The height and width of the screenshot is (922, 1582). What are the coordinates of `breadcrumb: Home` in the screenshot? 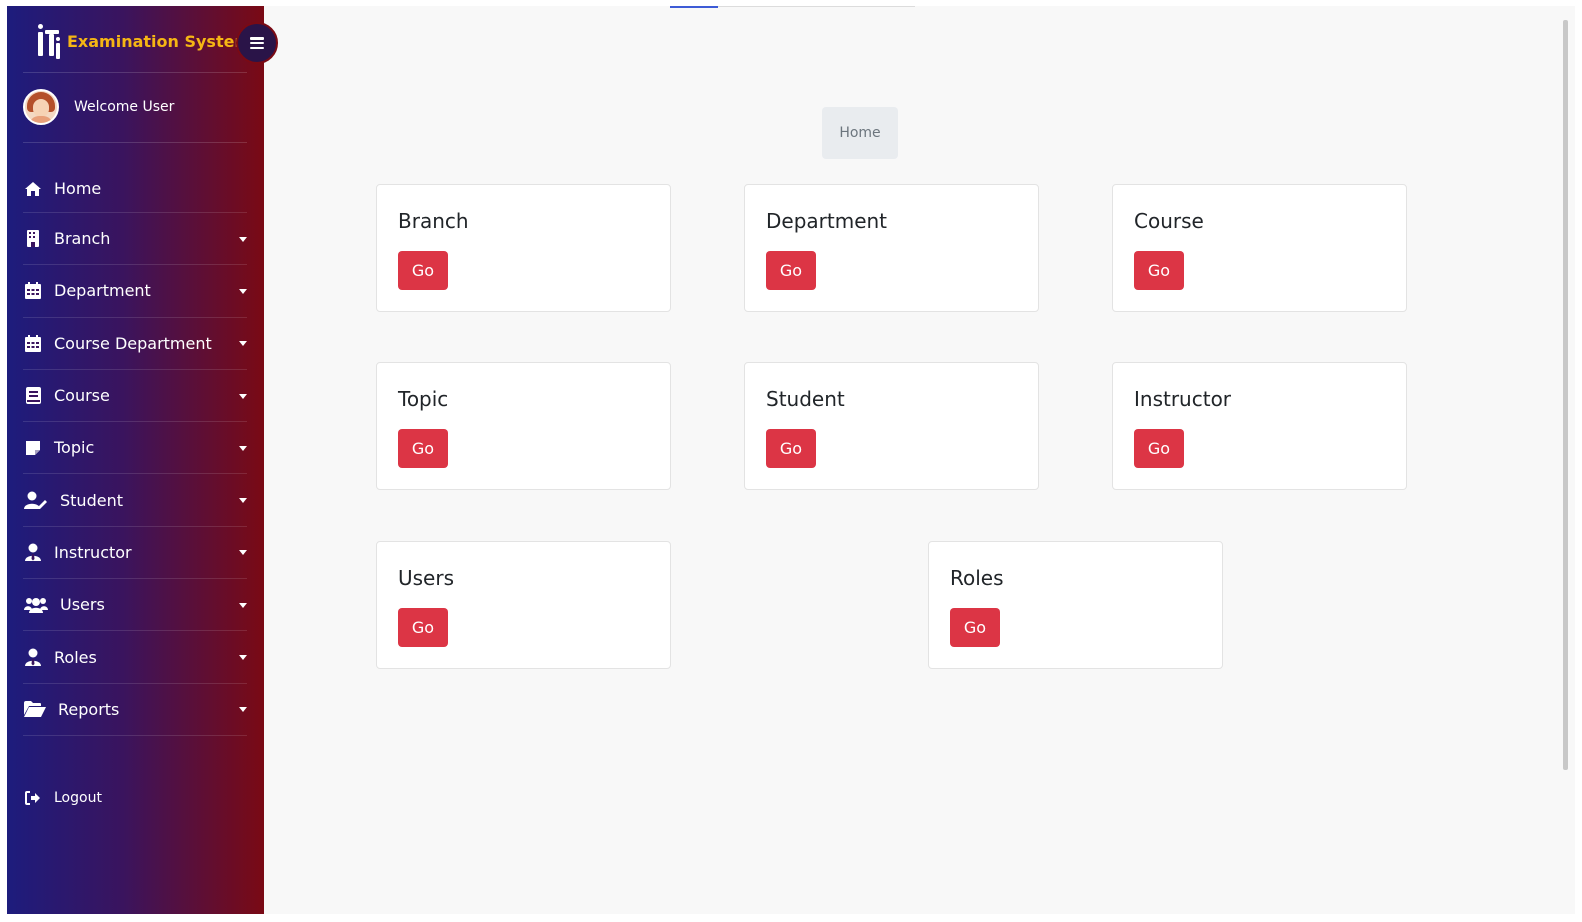 It's located at (860, 133).